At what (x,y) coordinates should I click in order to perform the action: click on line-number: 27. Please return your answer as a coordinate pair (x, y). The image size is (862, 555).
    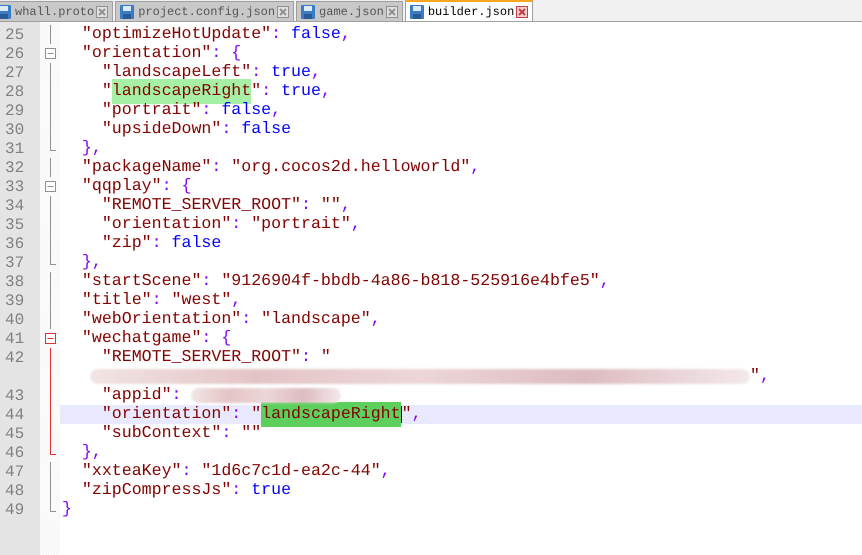
    Looking at the image, I should click on (15, 73).